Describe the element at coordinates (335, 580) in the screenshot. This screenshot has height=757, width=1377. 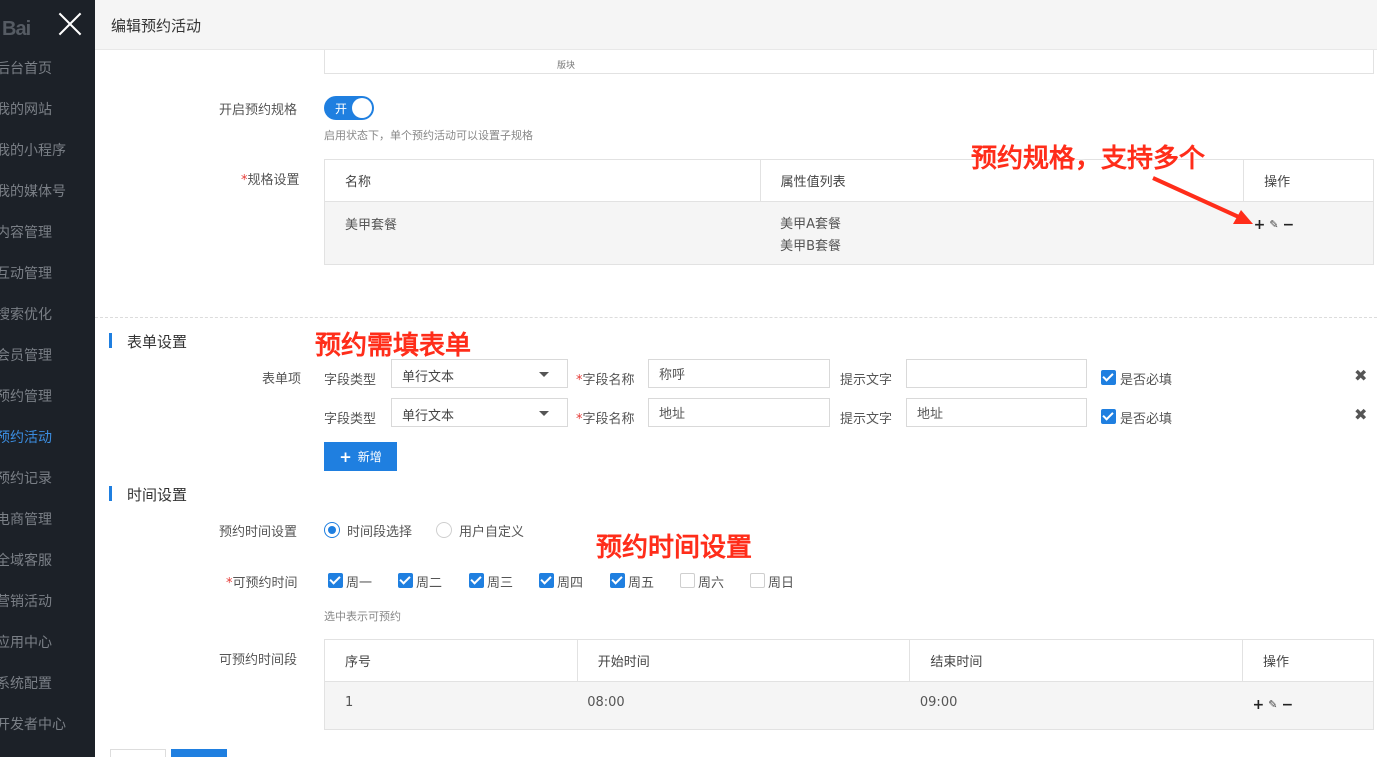
I see `day-checkbox-mon` at that location.